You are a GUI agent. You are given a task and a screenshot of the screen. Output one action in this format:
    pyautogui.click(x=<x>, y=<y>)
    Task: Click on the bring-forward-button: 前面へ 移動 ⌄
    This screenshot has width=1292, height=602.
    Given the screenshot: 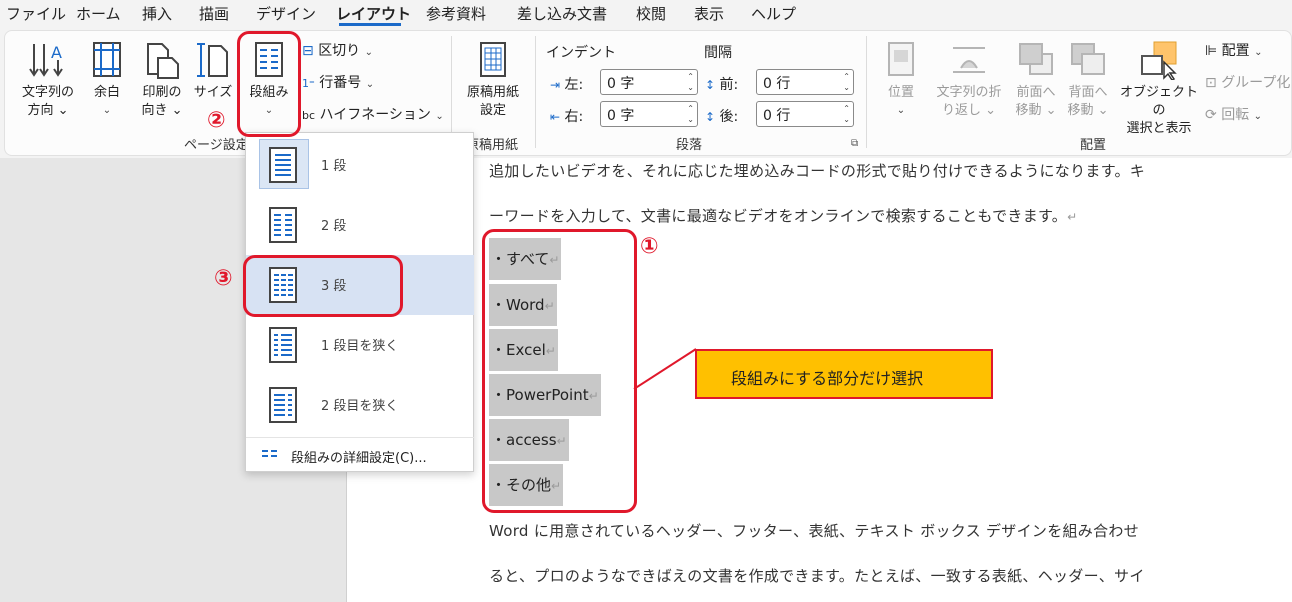 What is the action you would take?
    pyautogui.click(x=1036, y=80)
    